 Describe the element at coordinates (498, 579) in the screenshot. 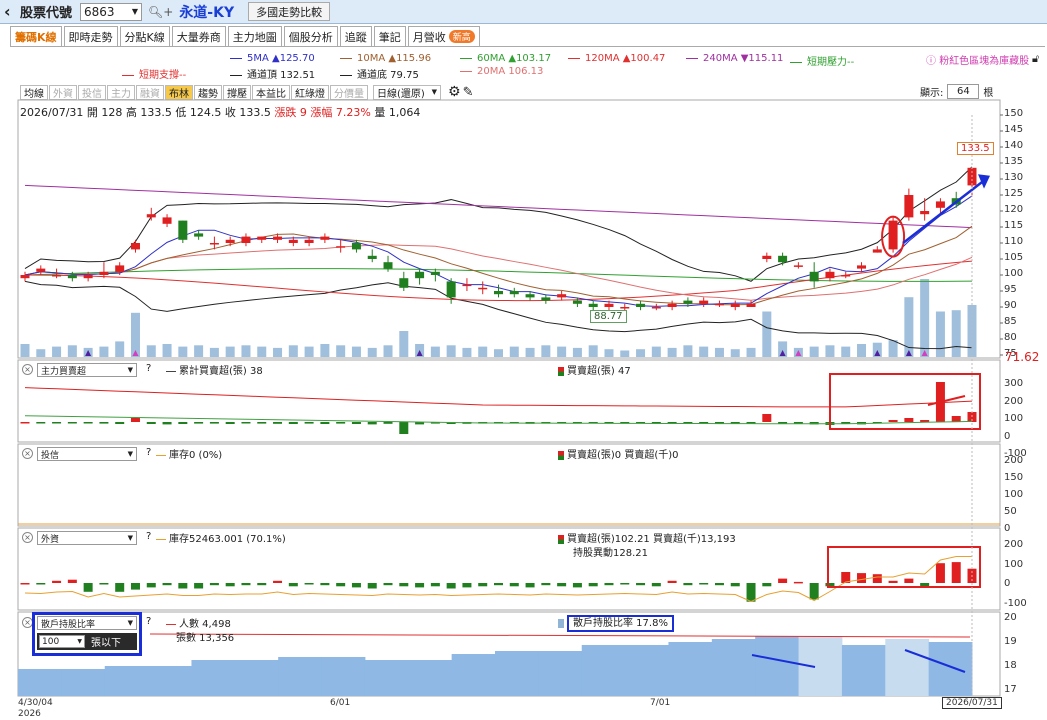

I see `foreign-holding-line` at that location.